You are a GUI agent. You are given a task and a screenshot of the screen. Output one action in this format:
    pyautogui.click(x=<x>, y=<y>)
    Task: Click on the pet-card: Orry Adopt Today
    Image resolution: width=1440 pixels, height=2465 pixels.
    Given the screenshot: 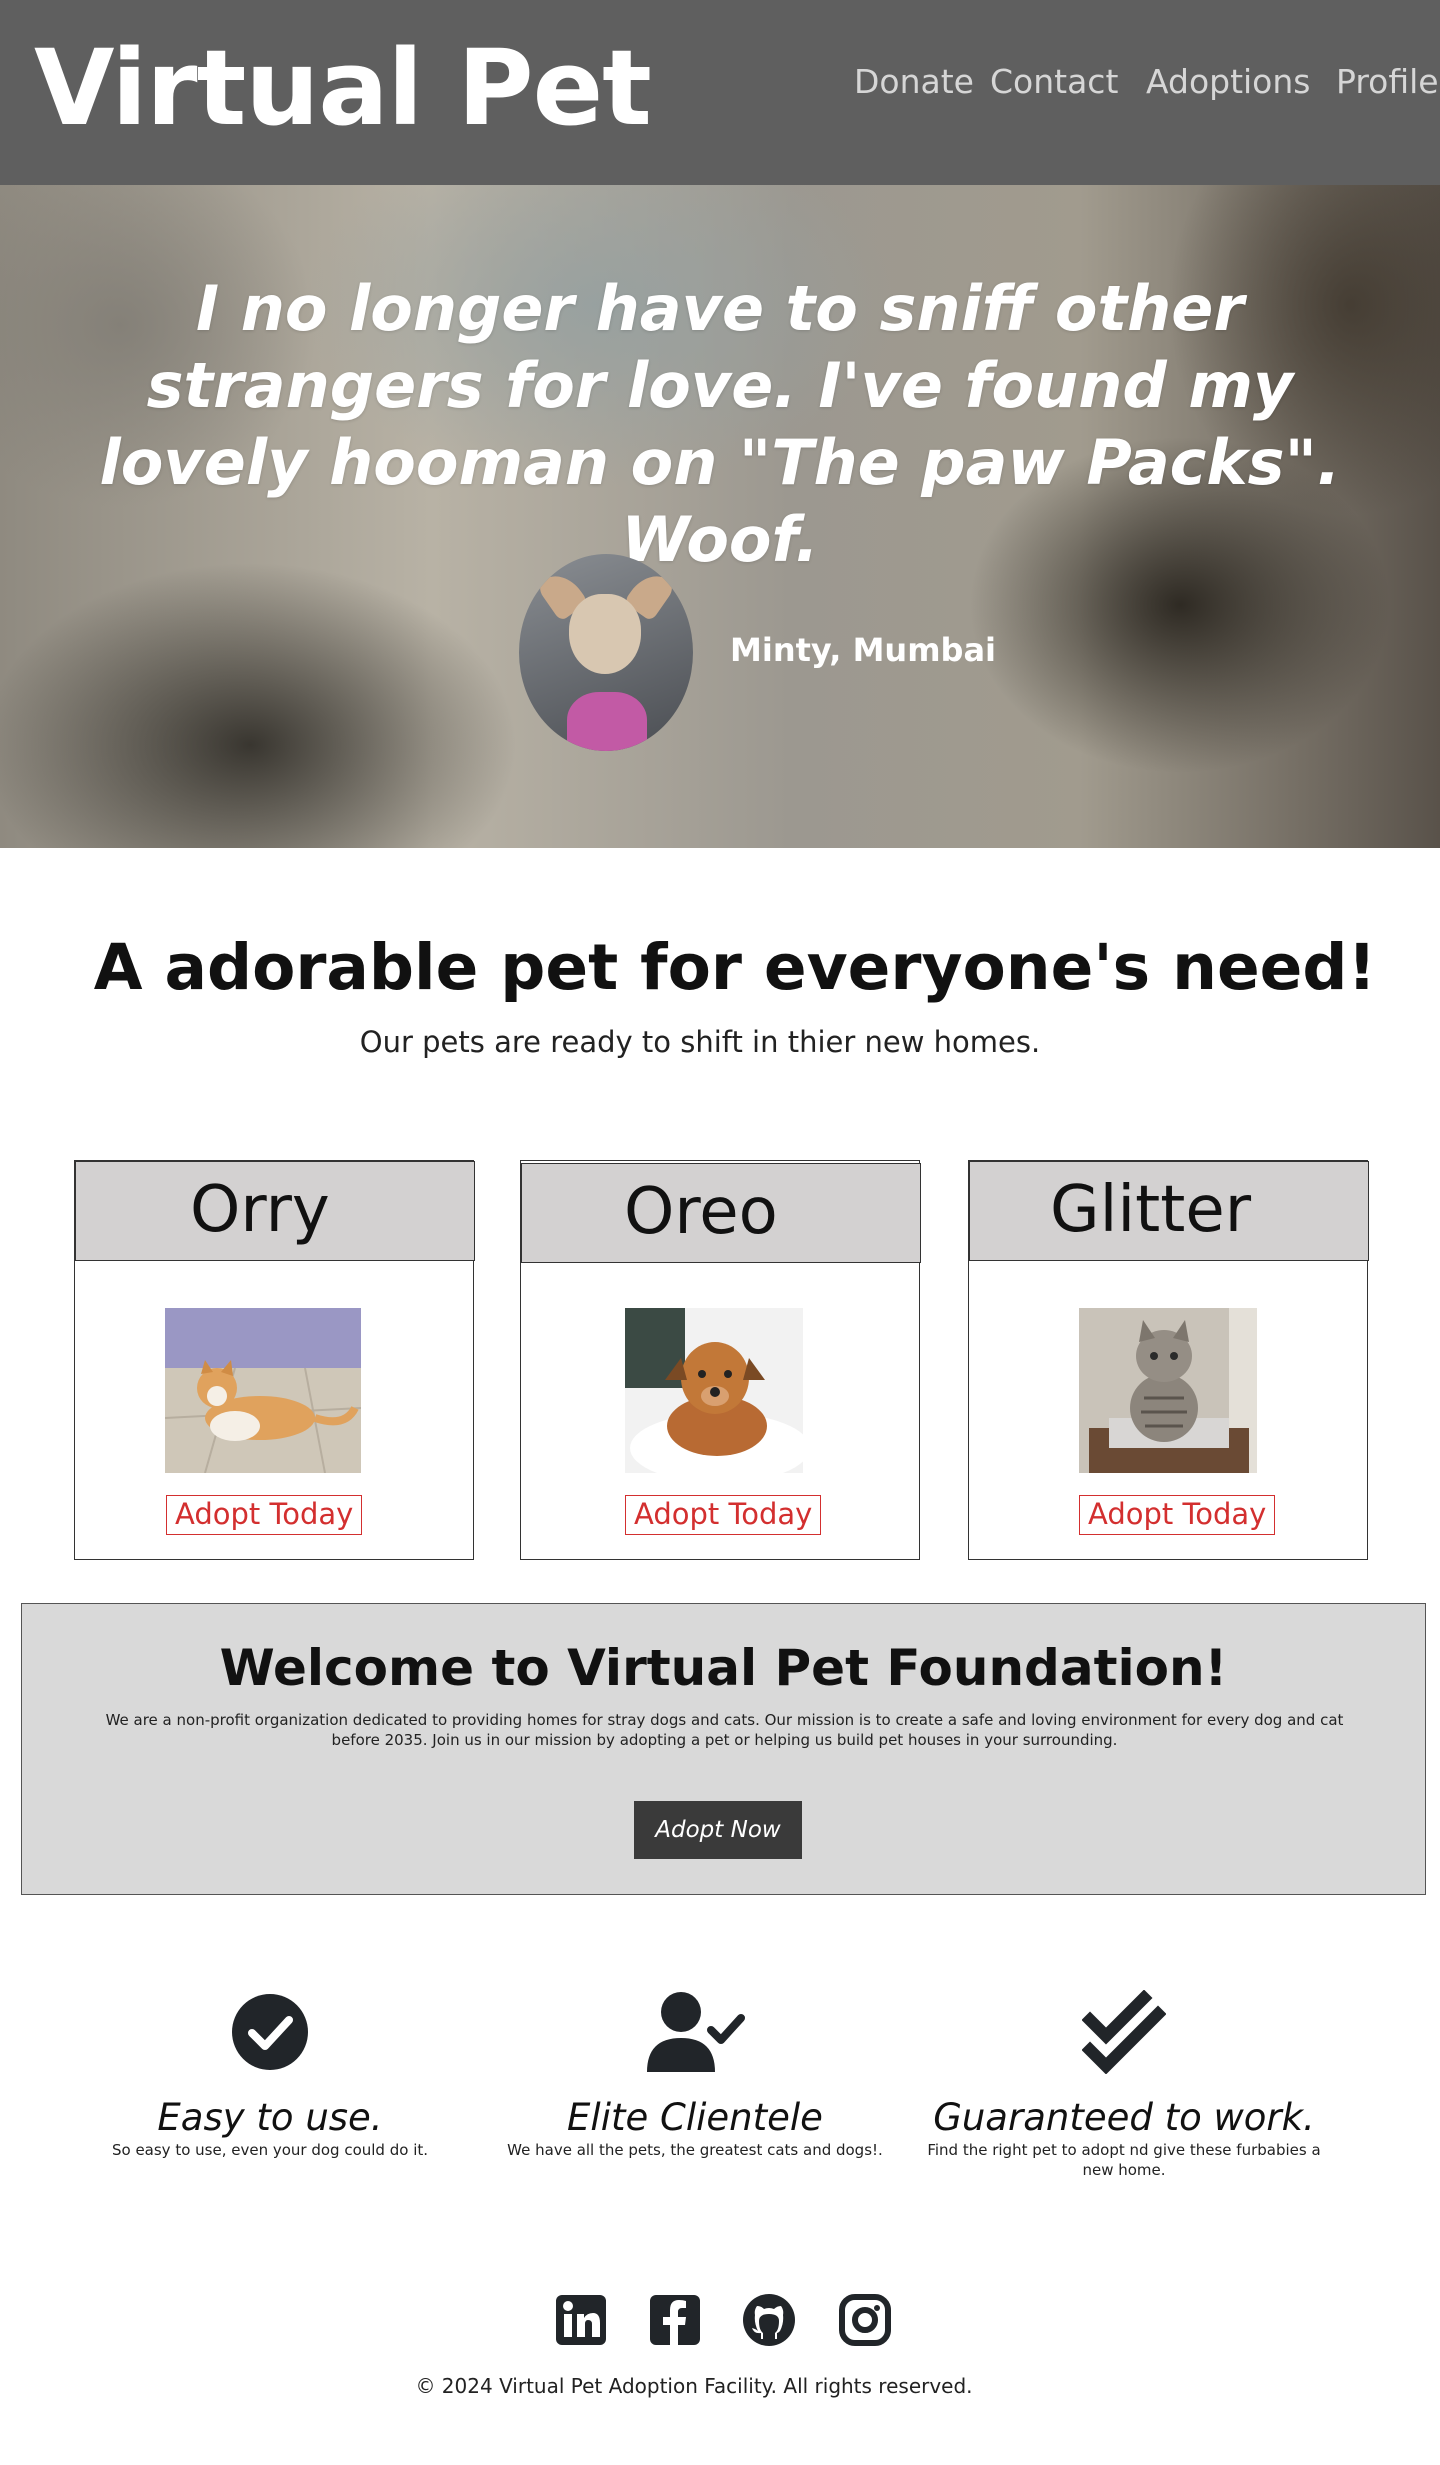 What is the action you would take?
    pyautogui.click(x=274, y=1360)
    